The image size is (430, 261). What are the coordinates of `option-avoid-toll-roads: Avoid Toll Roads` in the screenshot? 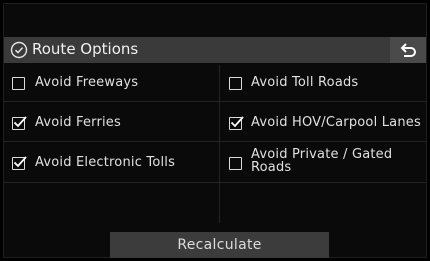 It's located at (323, 83).